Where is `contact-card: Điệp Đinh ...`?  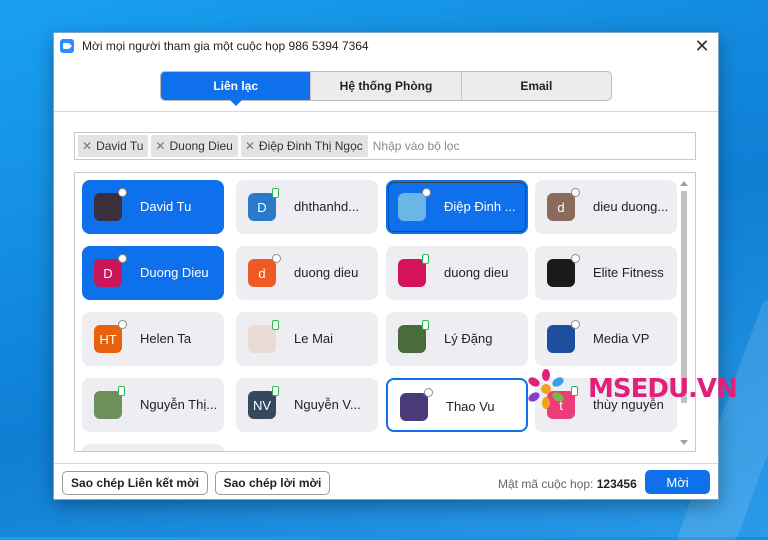 contact-card: Điệp Đinh ... is located at coordinates (457, 207).